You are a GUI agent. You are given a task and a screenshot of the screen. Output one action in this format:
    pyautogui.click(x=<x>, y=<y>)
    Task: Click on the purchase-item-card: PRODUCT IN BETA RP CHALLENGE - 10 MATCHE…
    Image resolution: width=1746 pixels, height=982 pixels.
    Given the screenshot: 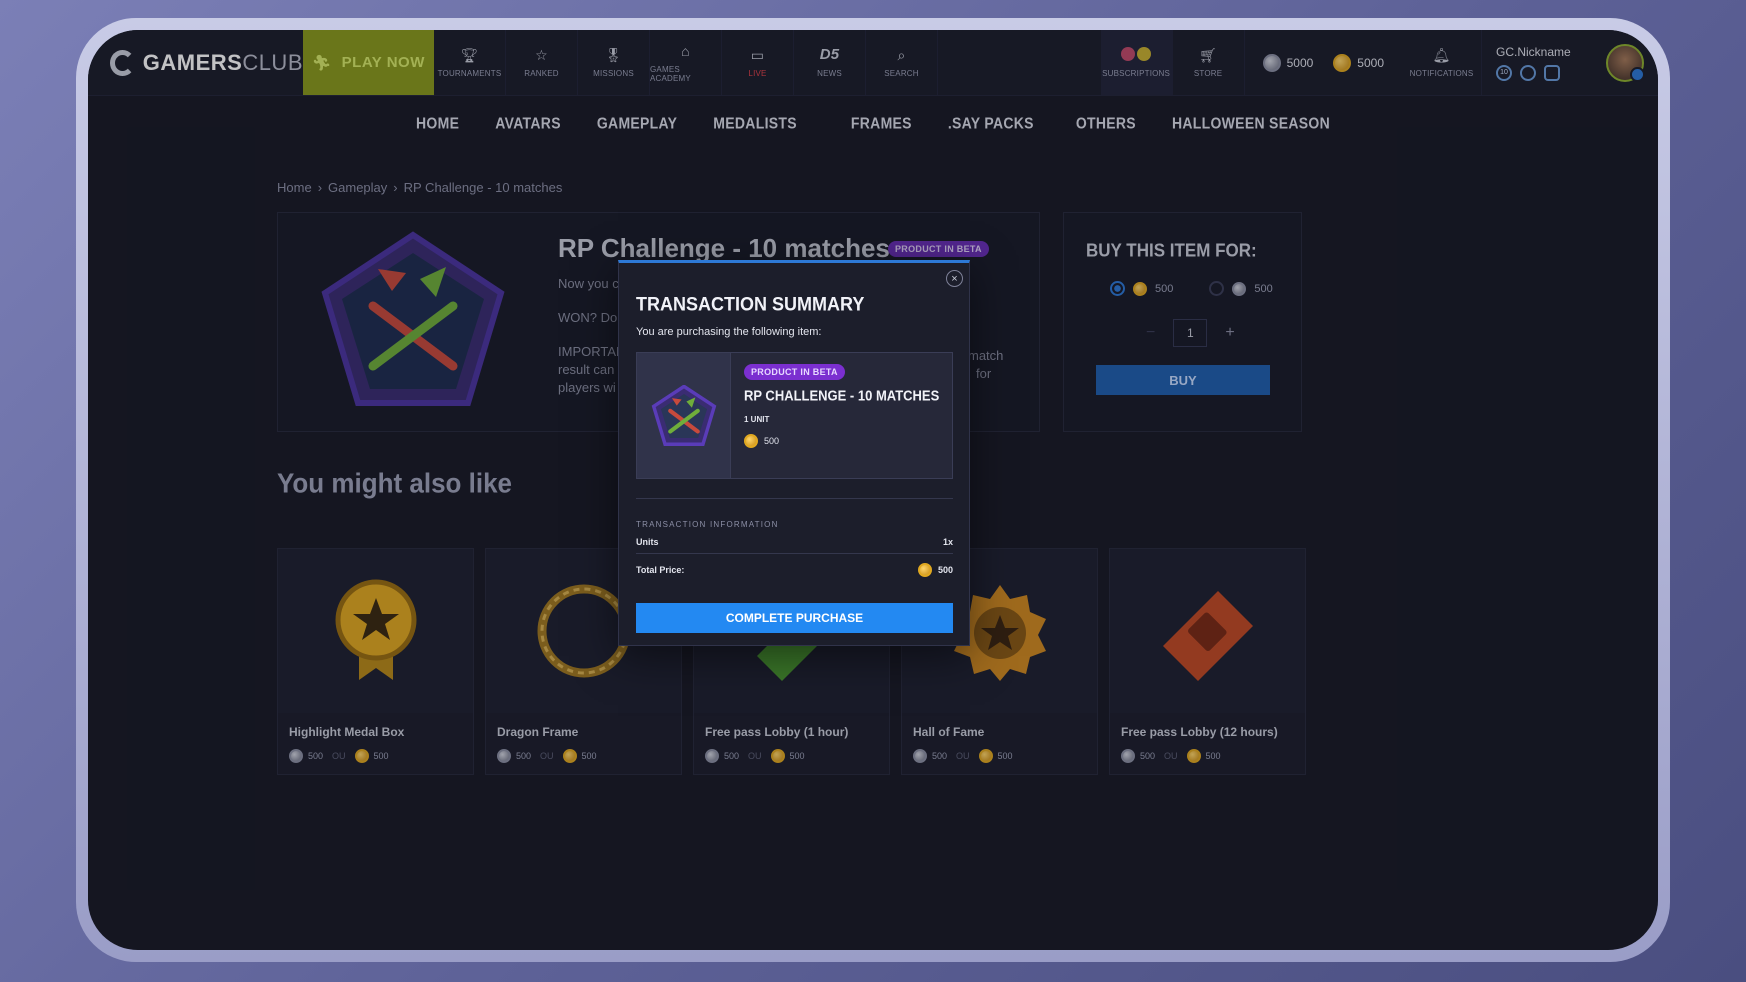 What is the action you would take?
    pyautogui.click(x=794, y=415)
    